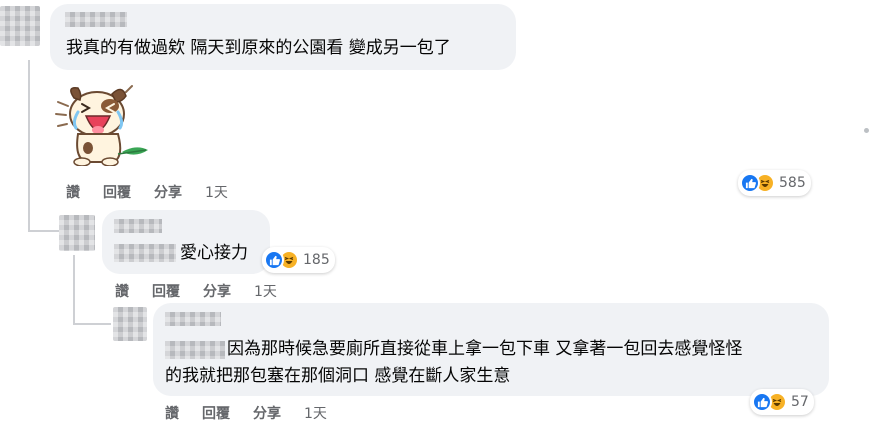  What do you see at coordinates (316, 260) in the screenshot?
I see `reaction-count: 185` at bounding box center [316, 260].